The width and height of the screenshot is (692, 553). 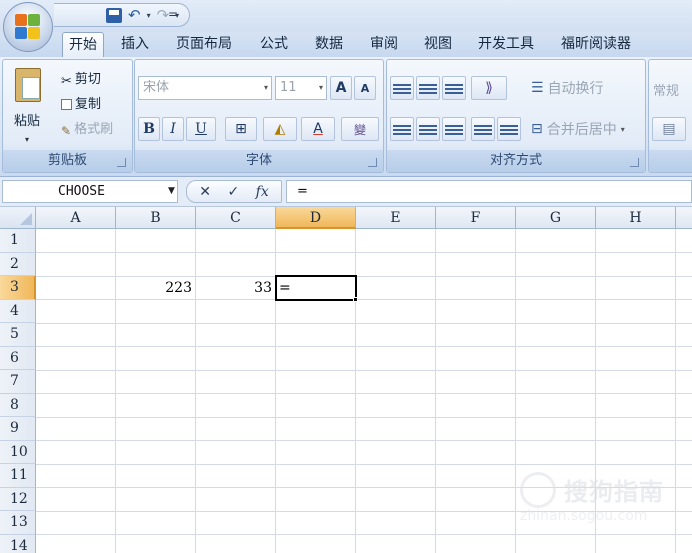 What do you see at coordinates (582, 88) in the screenshot?
I see `wrap-text-button: ☰ 自动换行` at bounding box center [582, 88].